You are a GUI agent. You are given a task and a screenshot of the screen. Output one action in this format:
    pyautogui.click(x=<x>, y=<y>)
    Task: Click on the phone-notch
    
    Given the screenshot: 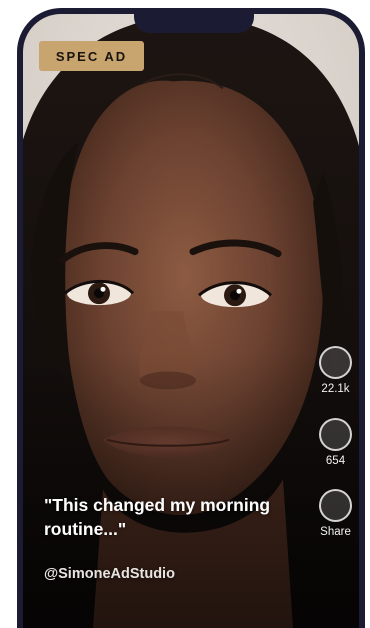 What is the action you would take?
    pyautogui.click(x=194, y=20)
    